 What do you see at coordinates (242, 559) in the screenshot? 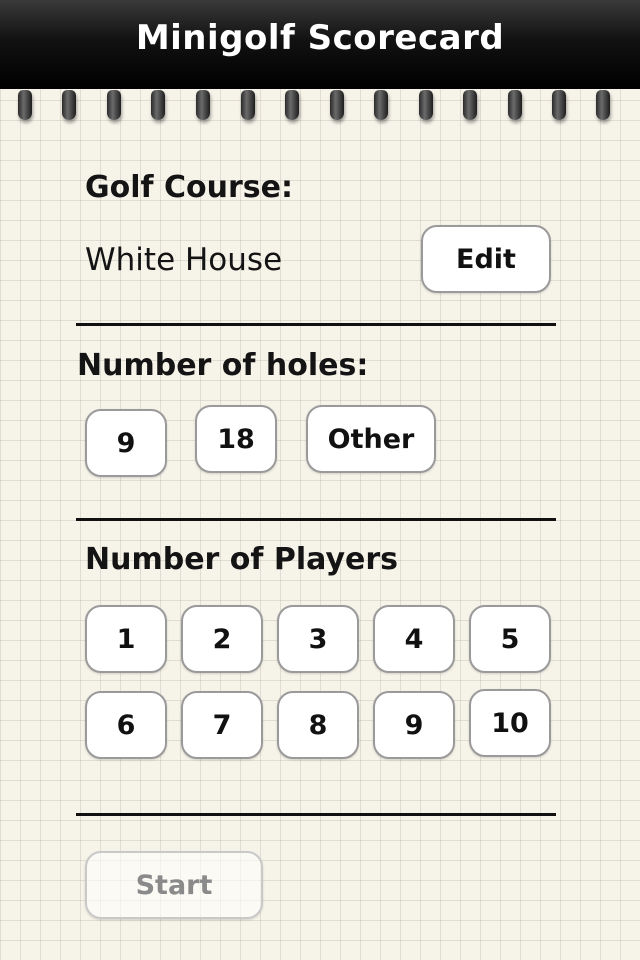
I see `number-of-players-label: Number of Players` at bounding box center [242, 559].